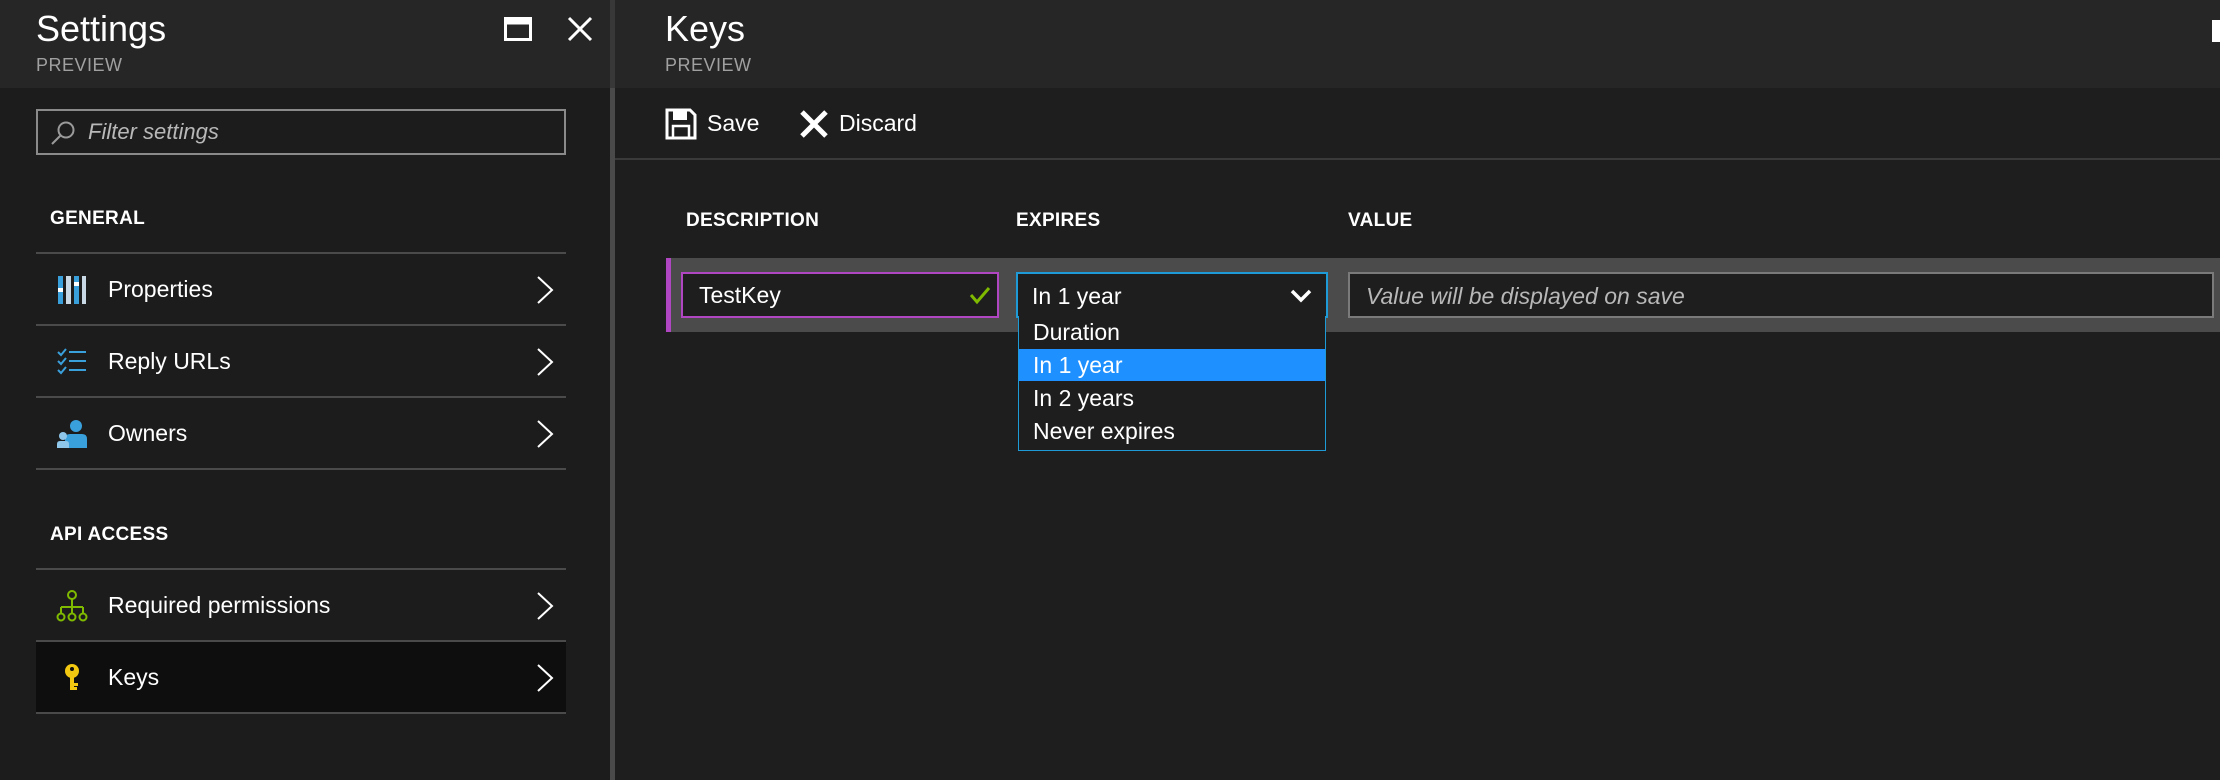  What do you see at coordinates (580, 29) in the screenshot?
I see `close-icon` at bounding box center [580, 29].